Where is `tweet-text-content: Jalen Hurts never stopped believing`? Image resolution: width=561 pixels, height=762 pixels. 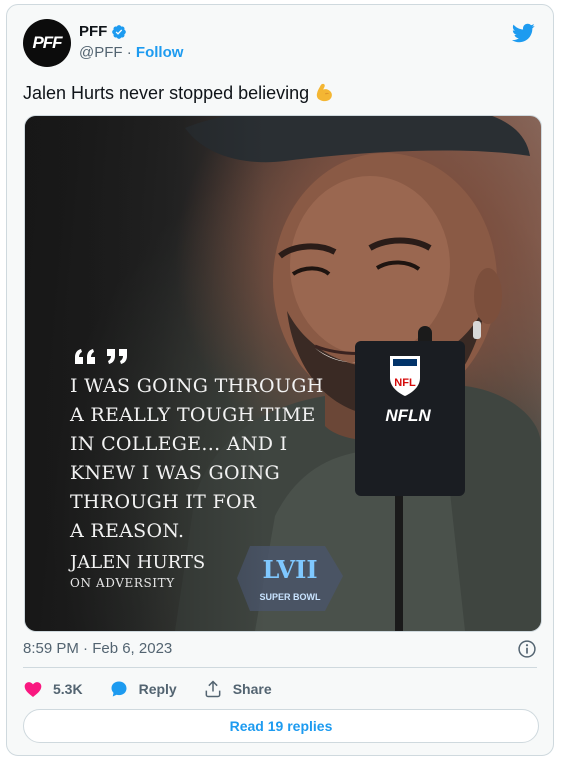 tweet-text-content: Jalen Hurts never stopped believing is located at coordinates (166, 93).